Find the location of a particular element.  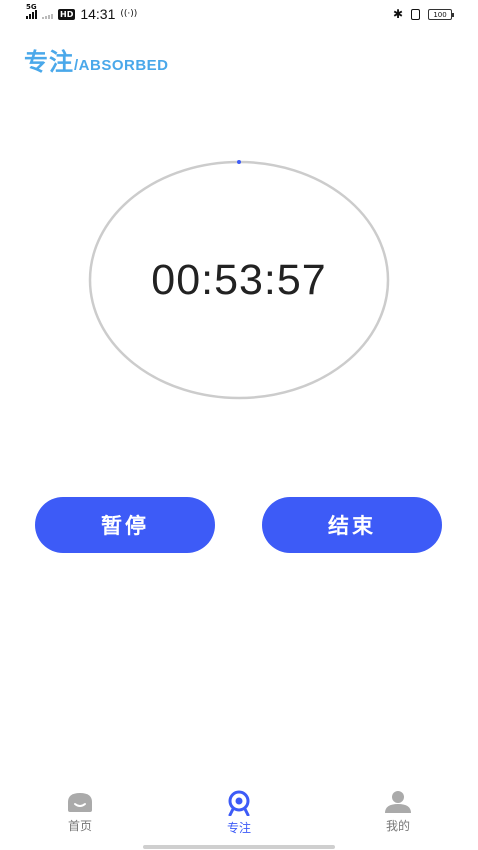

page-title: 专注 is located at coordinates (49, 62).